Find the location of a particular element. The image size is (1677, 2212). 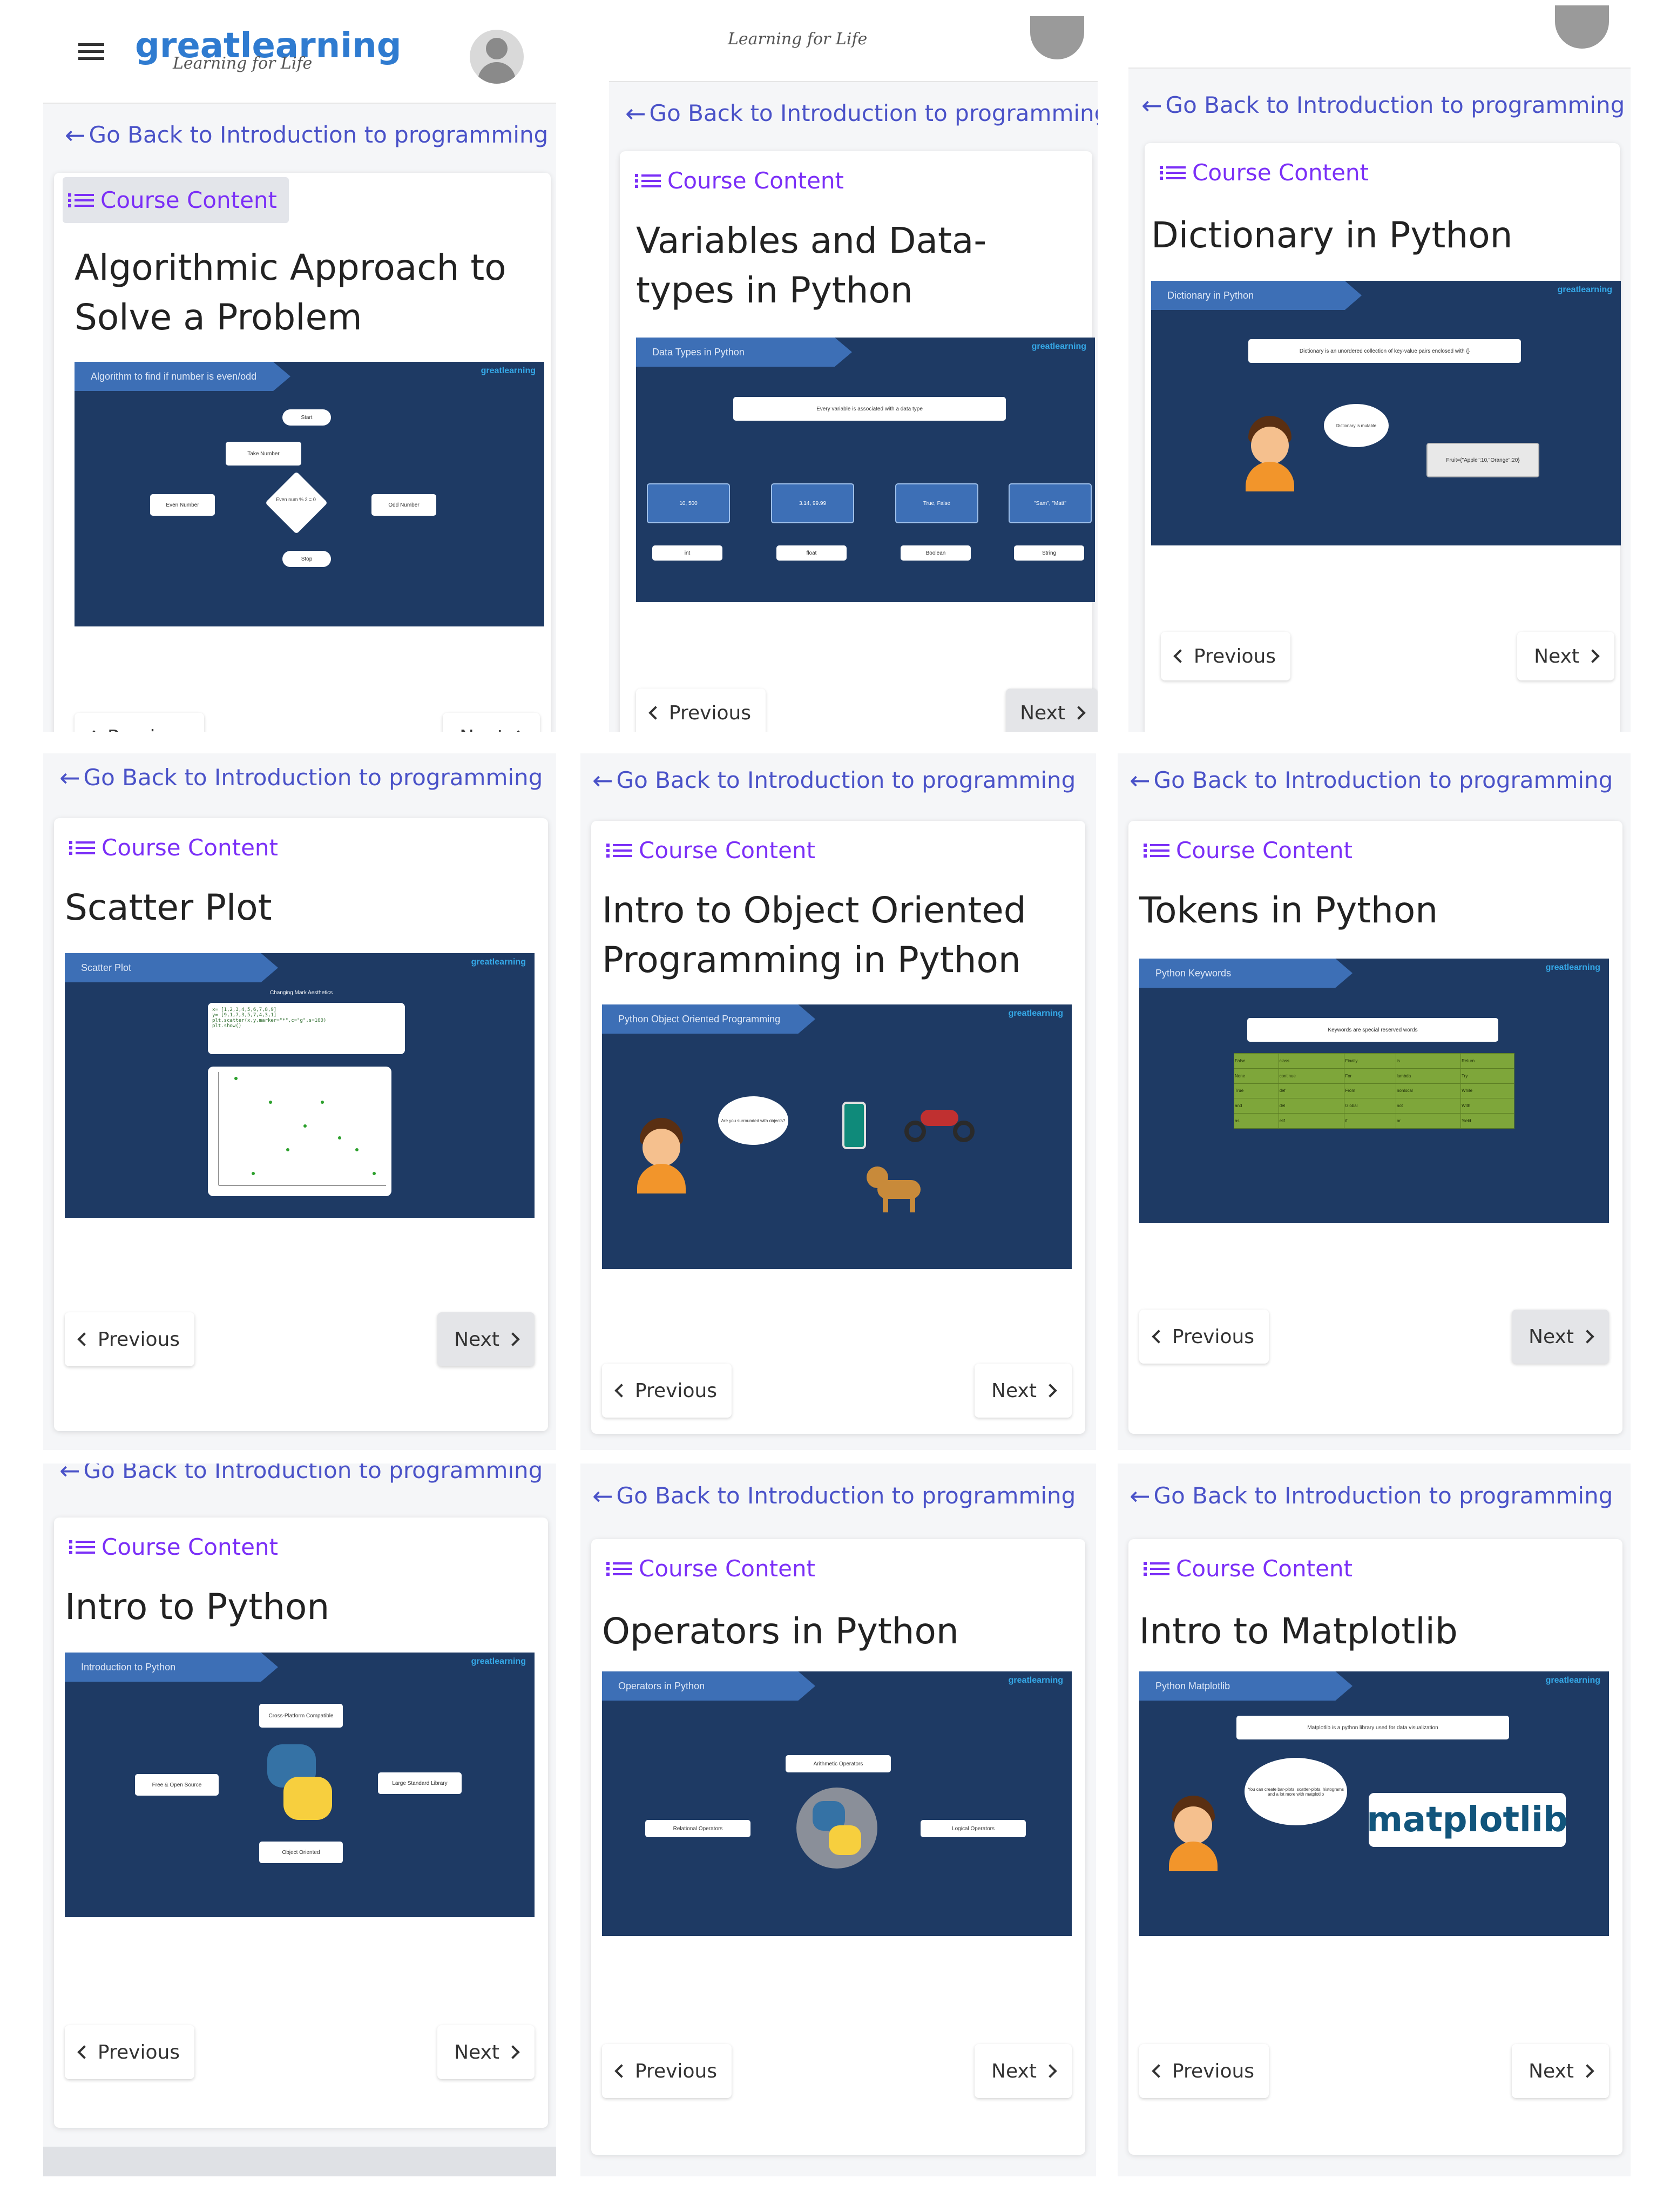

thought-bubble: Are you surrounded with objects? is located at coordinates (753, 1120).